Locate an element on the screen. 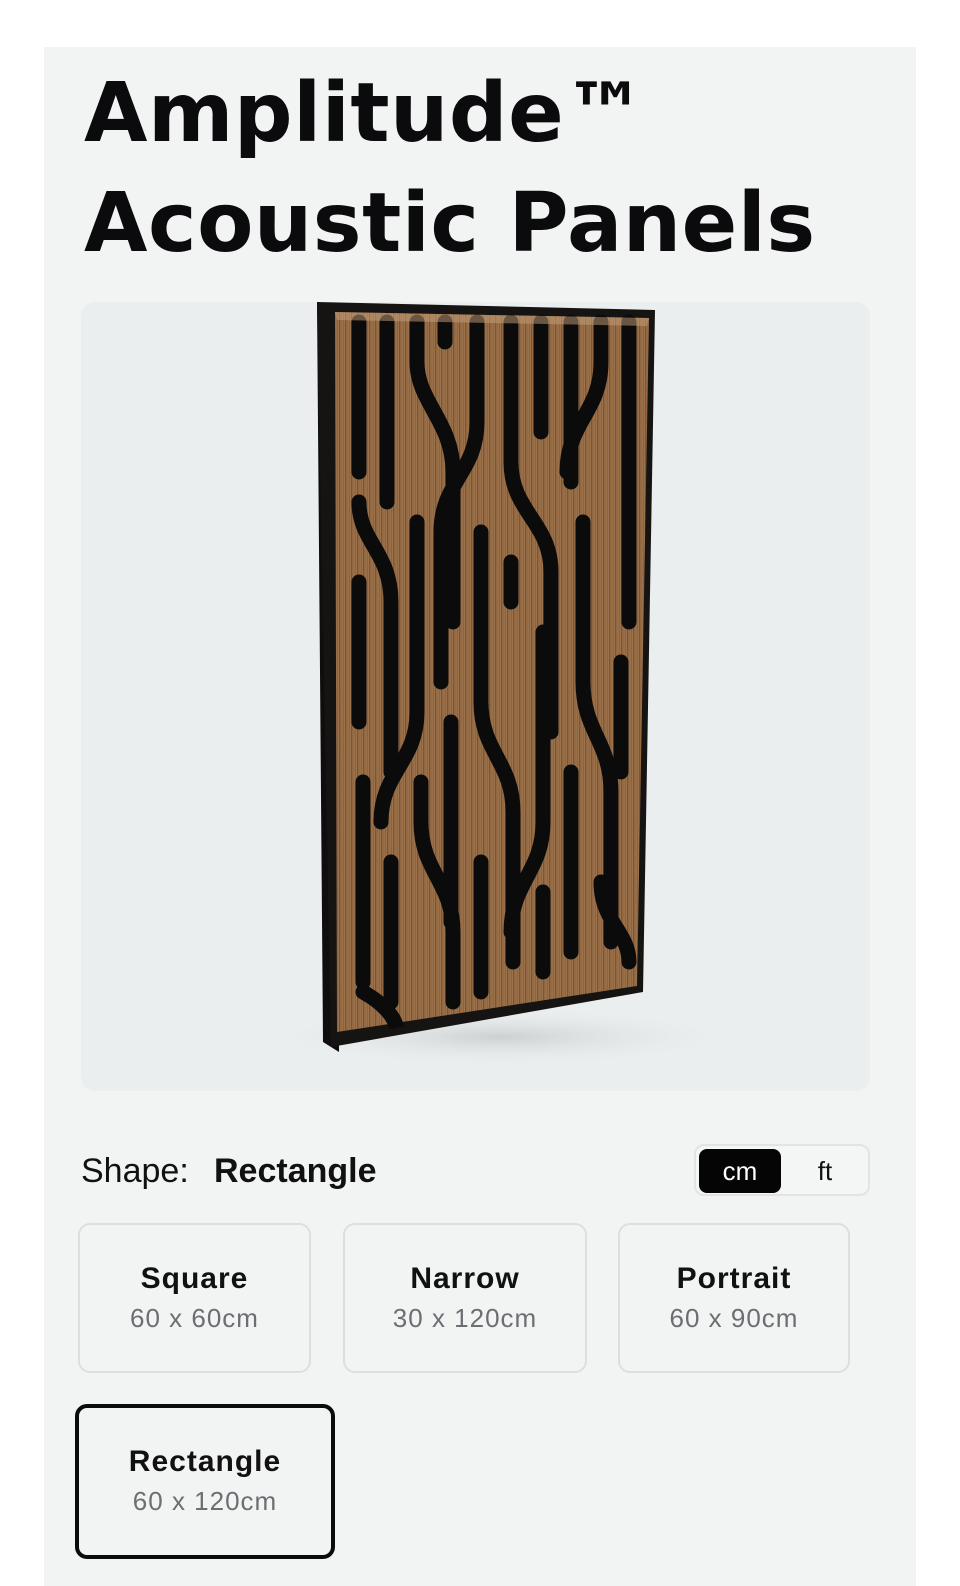  shape-selected-value: Rectangle is located at coordinates (295, 1171).